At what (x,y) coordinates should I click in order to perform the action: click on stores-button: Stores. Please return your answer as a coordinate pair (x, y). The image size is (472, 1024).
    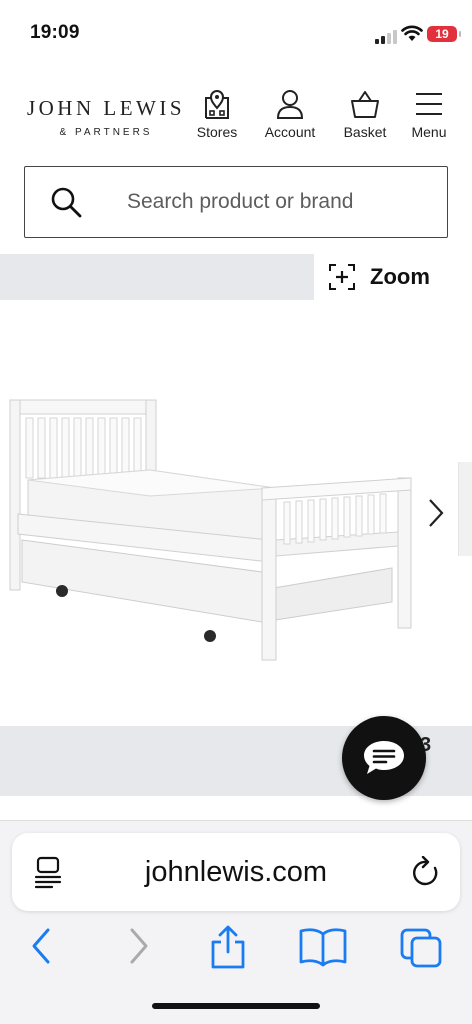
    Looking at the image, I should click on (217, 114).